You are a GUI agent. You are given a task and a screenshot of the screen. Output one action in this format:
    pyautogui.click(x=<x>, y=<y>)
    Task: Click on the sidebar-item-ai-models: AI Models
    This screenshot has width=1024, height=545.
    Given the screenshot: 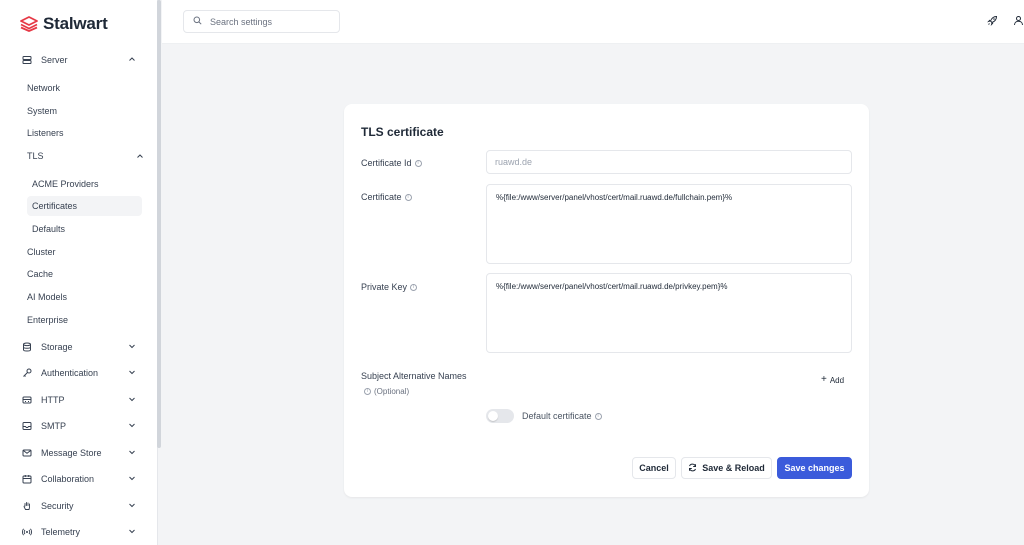 What is the action you would take?
    pyautogui.click(x=82, y=297)
    